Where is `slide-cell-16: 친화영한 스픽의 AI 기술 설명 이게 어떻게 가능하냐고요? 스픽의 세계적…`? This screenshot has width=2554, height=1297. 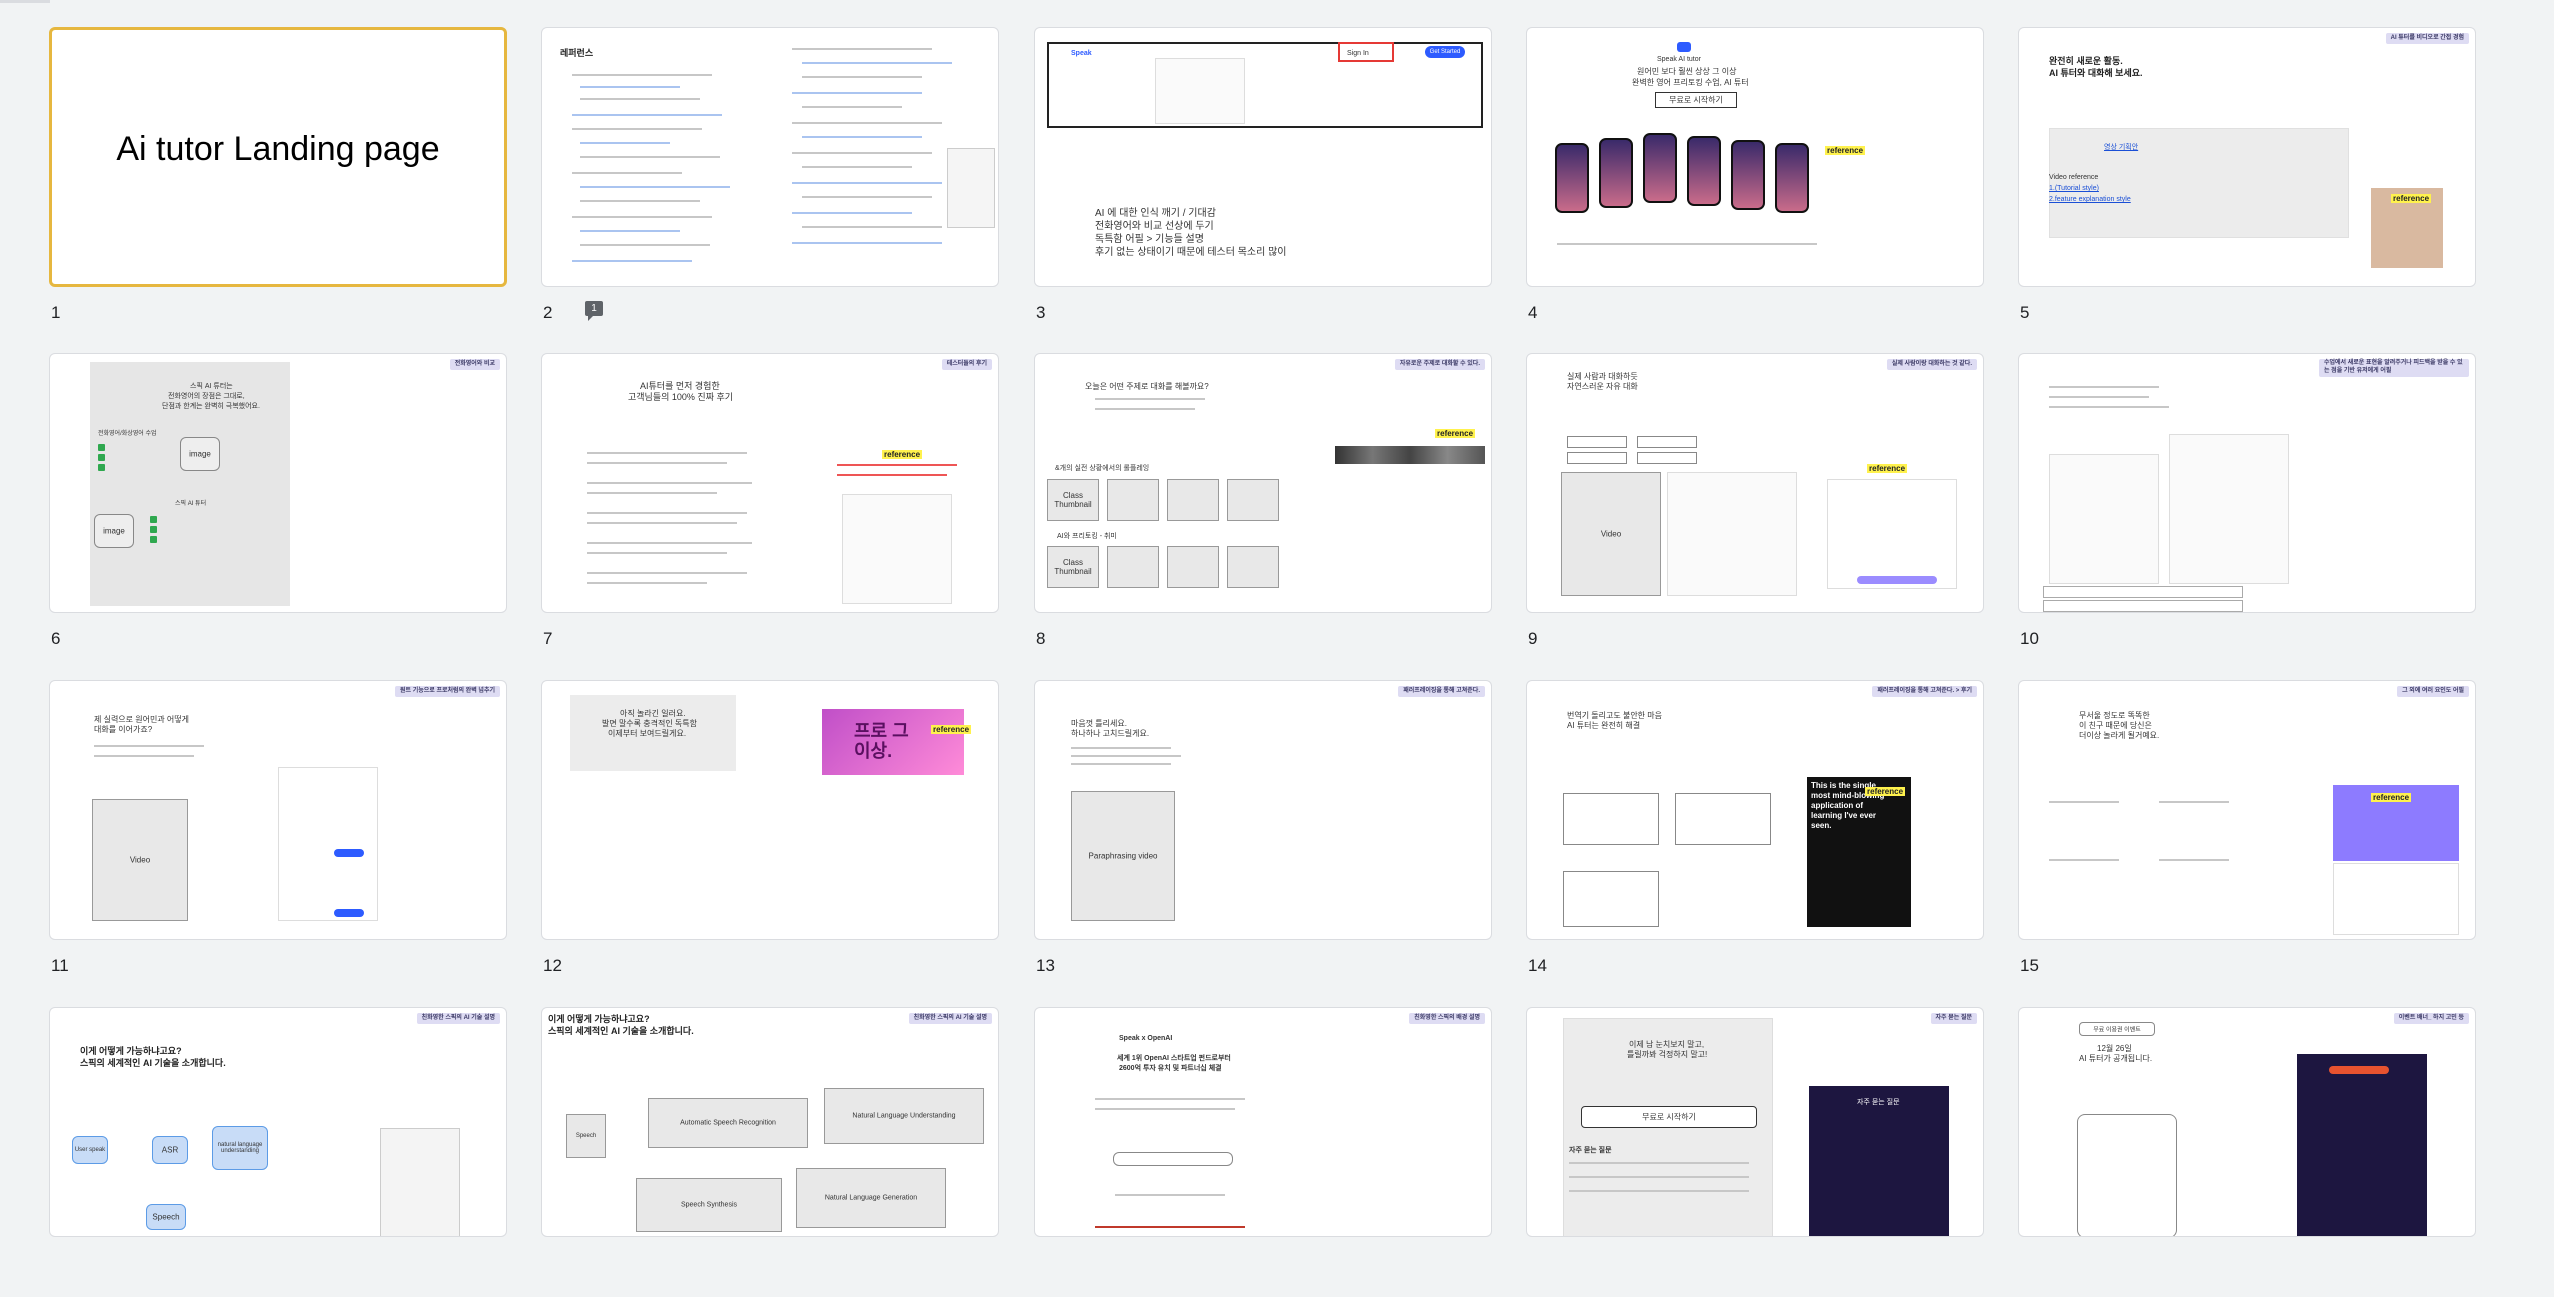 slide-cell-16: 친화영한 스픽의 AI 기술 설명 이게 어떻게 가능하냐고요? 스픽의 세계적… is located at coordinates (279, 1152).